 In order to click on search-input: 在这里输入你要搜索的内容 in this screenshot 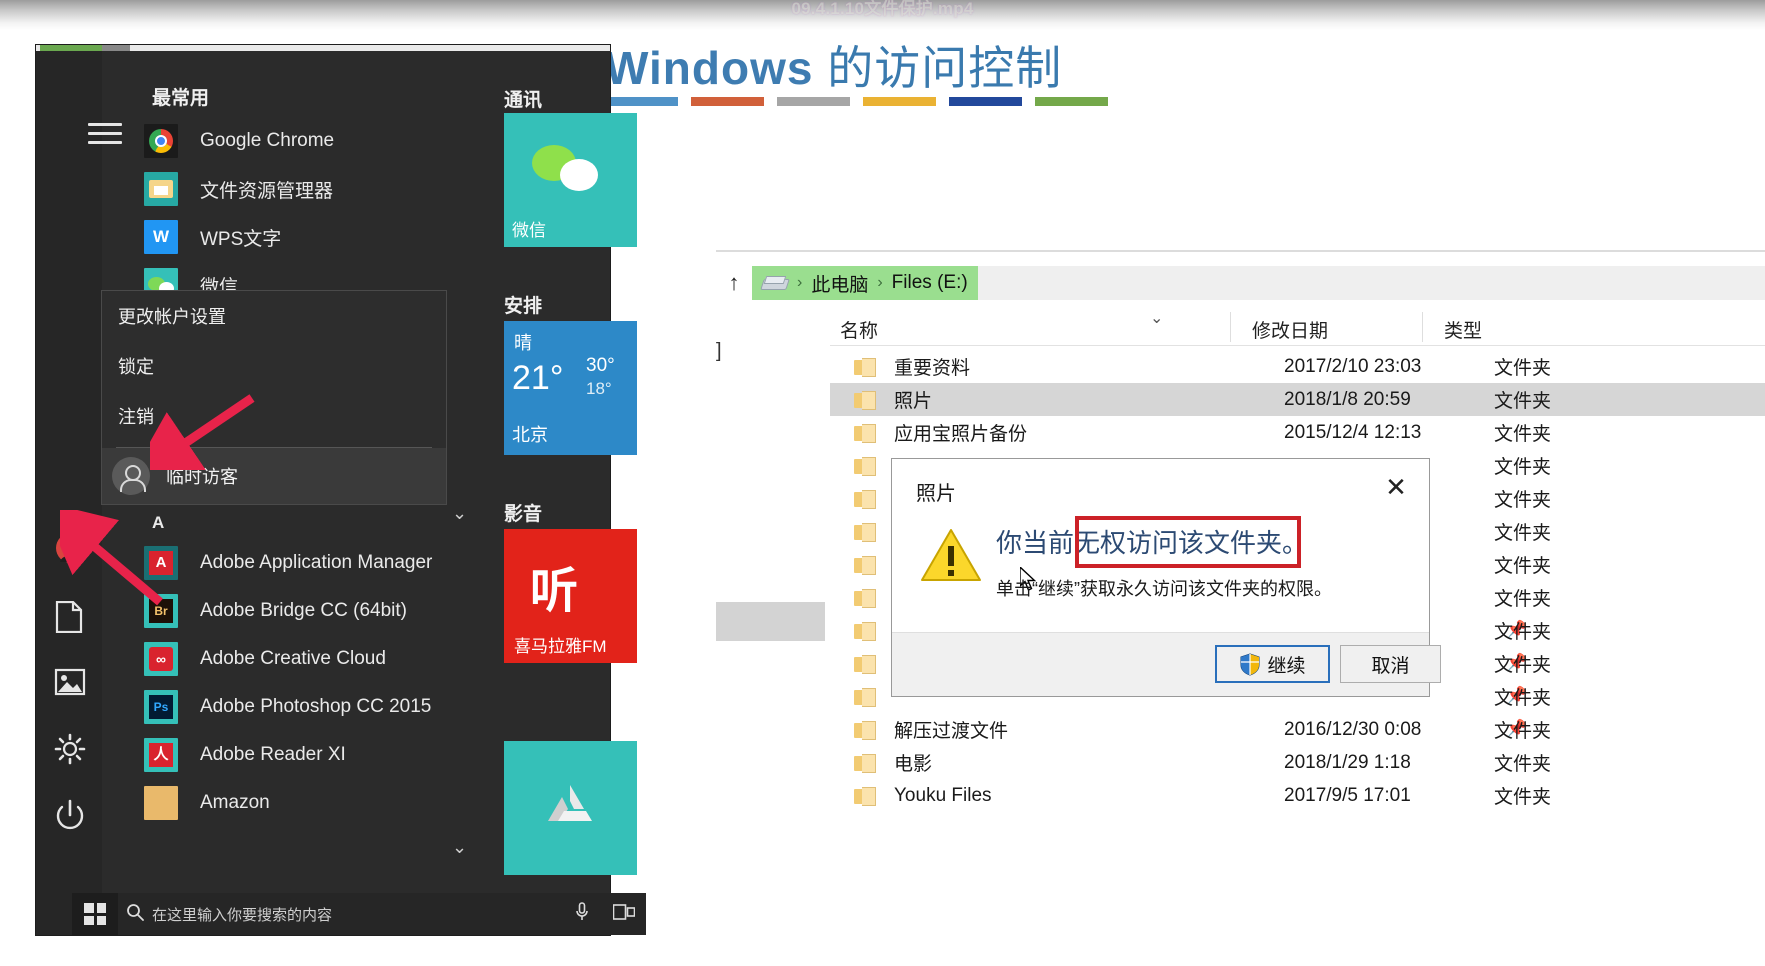, I will do `click(242, 914)`.